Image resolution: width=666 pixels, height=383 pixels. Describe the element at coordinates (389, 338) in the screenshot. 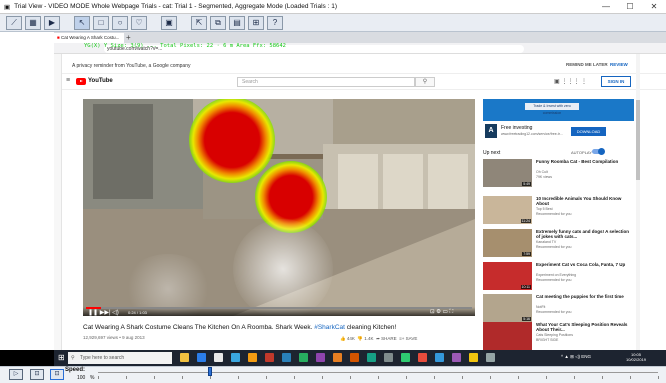

I see `share-button: SHARE` at that location.